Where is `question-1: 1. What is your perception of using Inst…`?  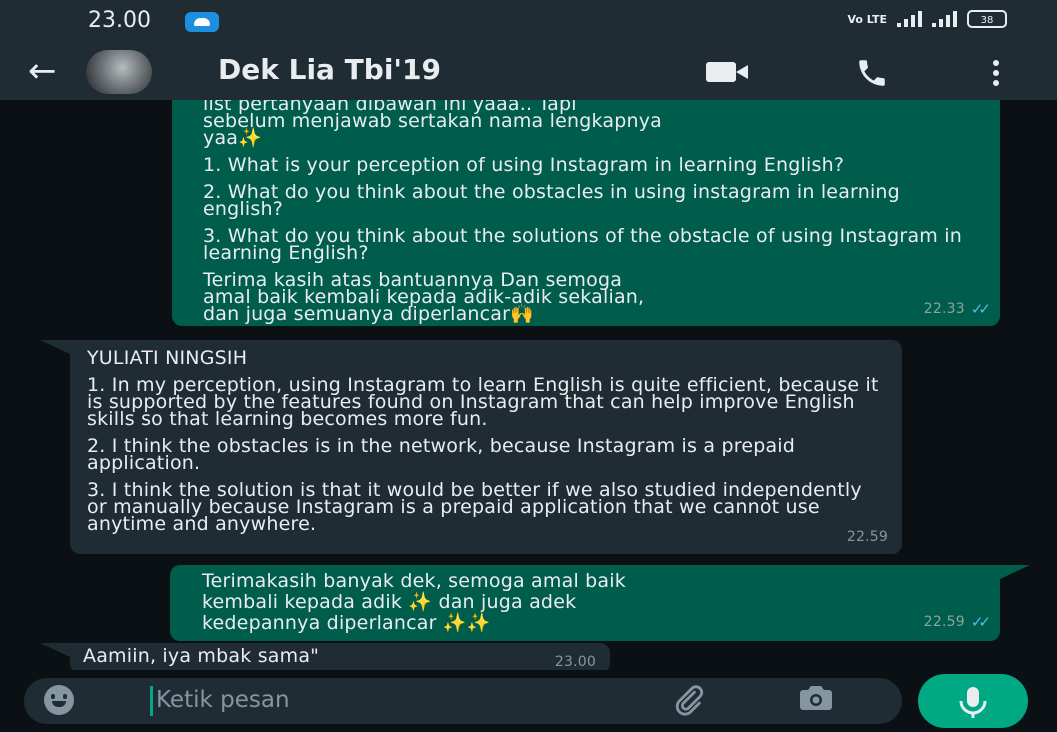 question-1: 1. What is your perception of using Inst… is located at coordinates (524, 165).